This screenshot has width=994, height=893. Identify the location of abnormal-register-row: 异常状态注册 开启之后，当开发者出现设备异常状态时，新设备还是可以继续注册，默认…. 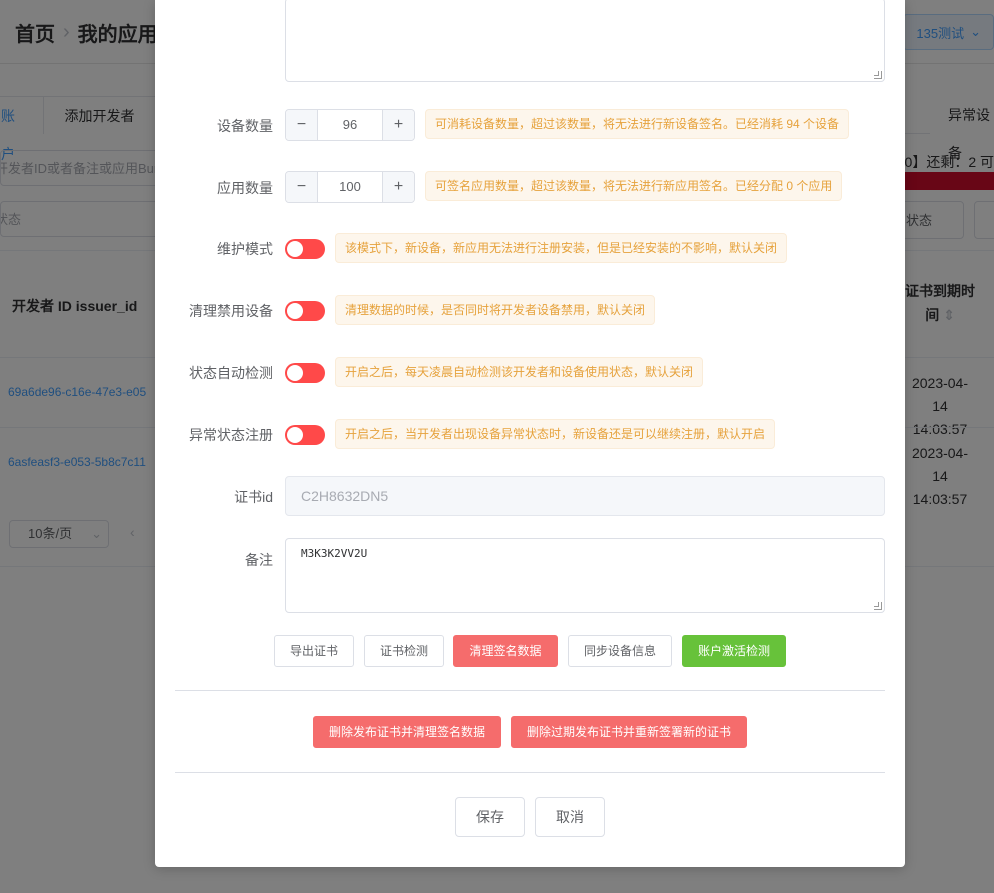
(530, 434).